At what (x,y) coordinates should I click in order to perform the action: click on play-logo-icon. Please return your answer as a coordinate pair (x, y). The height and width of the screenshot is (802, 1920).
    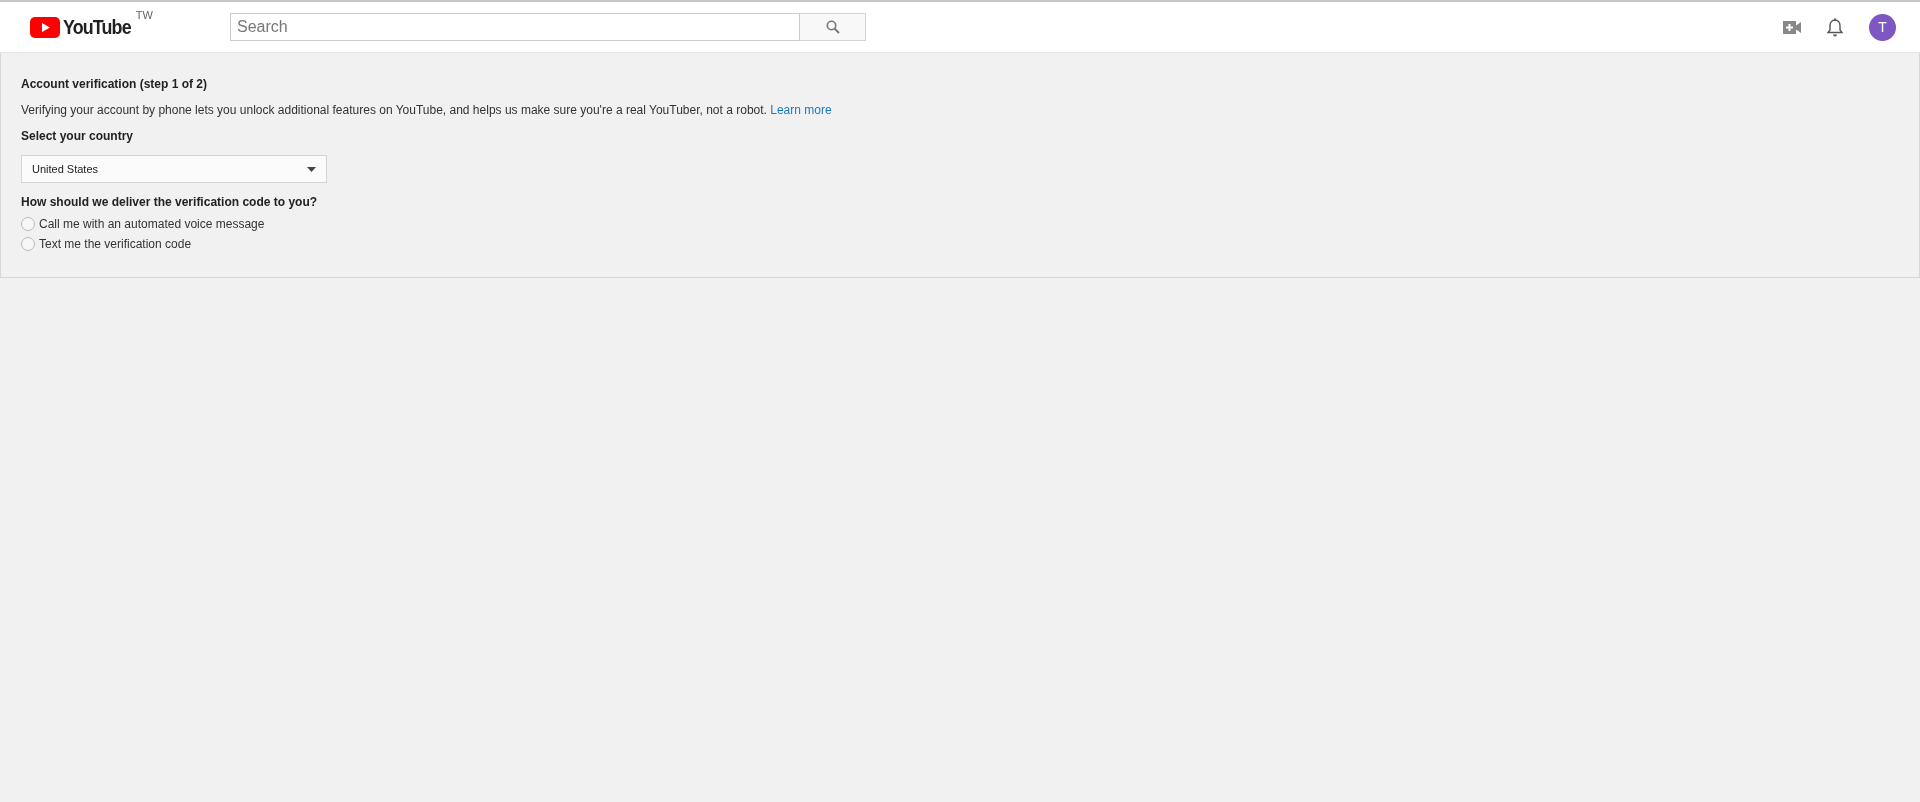
    Looking at the image, I should click on (45, 27).